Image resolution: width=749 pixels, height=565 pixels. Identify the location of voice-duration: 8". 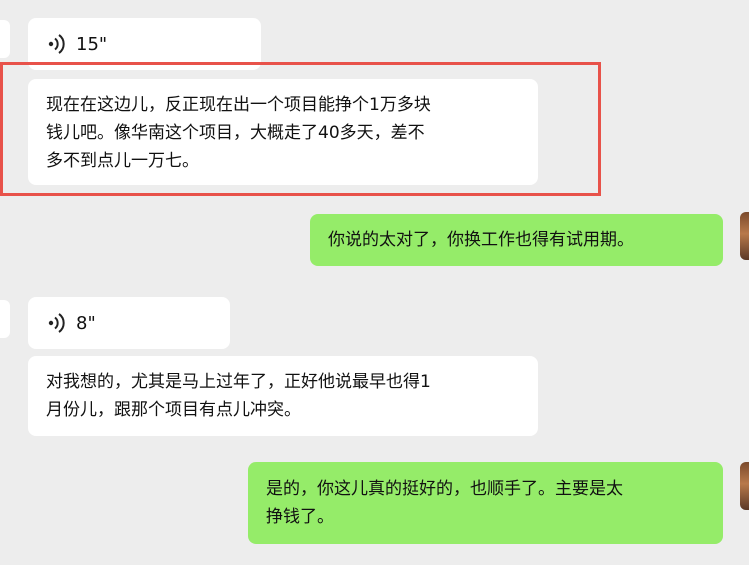
(86, 323).